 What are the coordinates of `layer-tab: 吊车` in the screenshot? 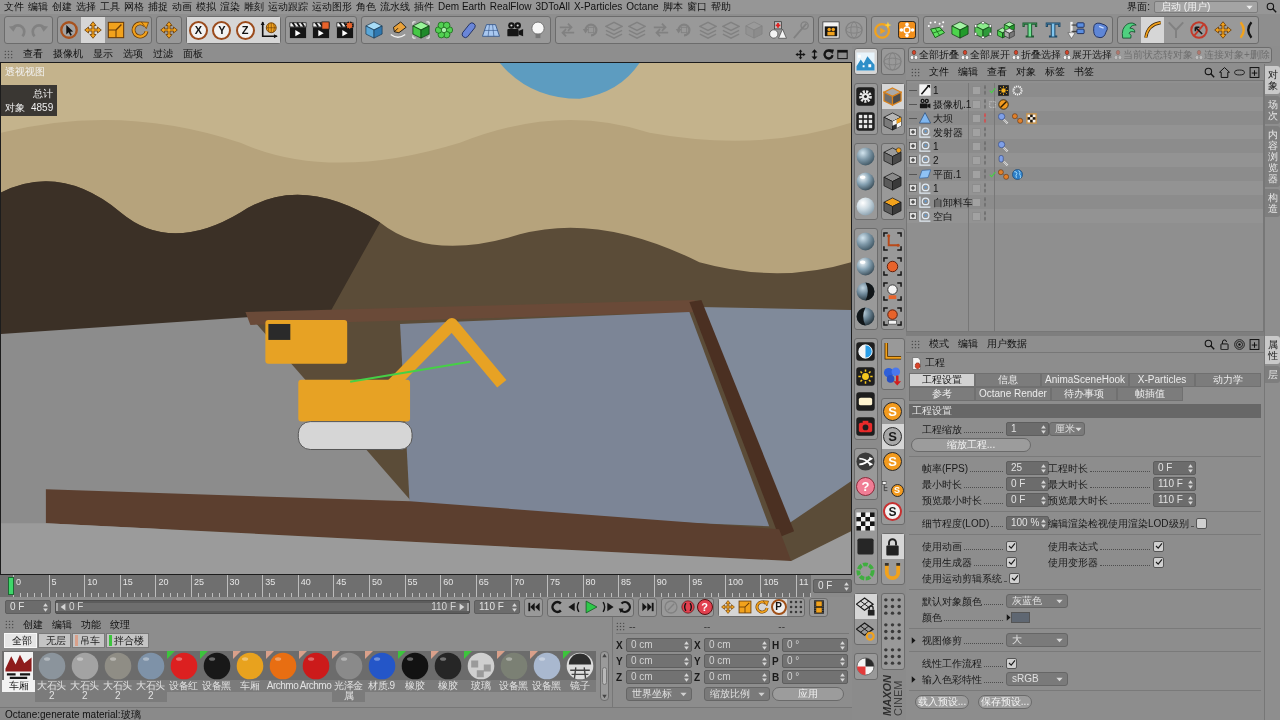 It's located at (88, 640).